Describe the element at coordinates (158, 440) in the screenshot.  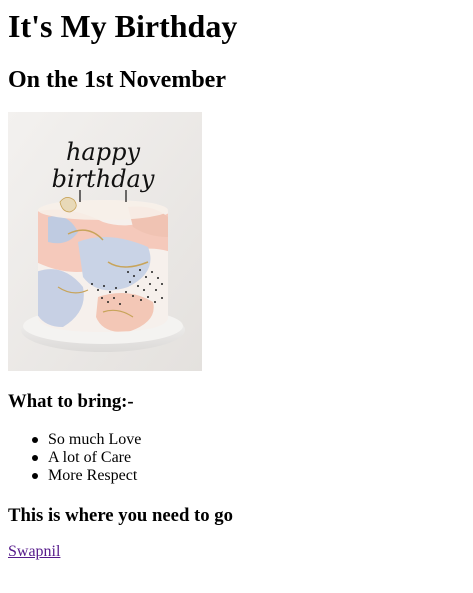
I see `list-item: So much Love` at that location.